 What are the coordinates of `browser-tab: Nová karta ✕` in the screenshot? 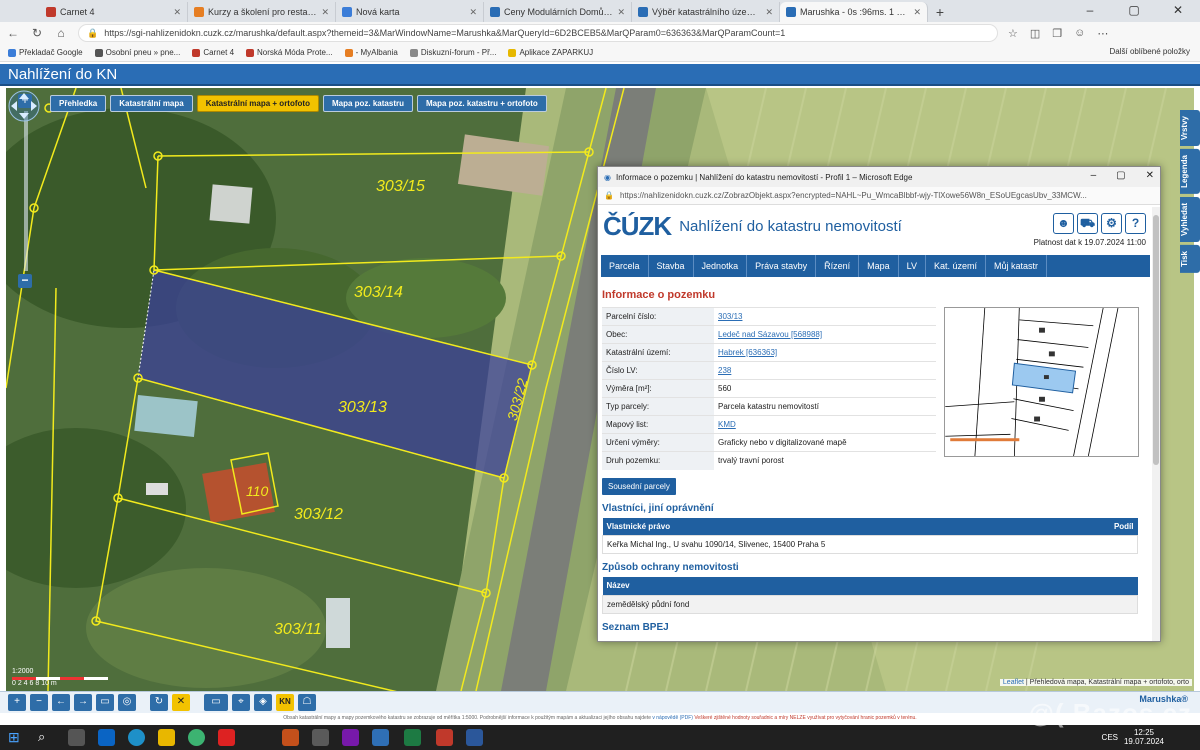 It's located at (410, 12).